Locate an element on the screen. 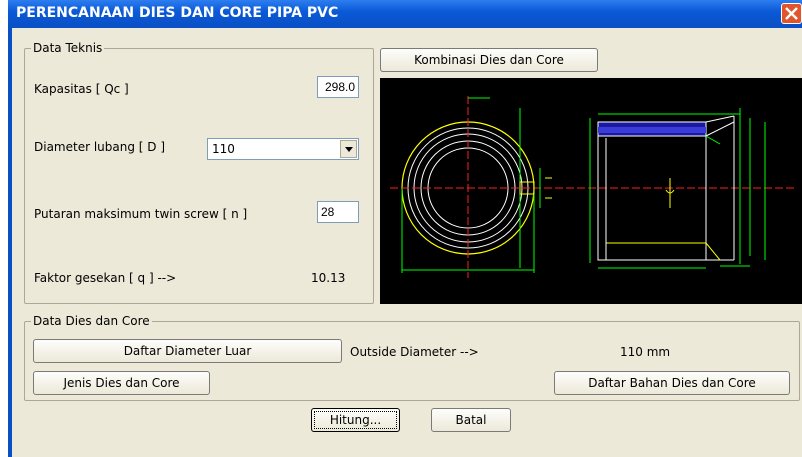  chevron-down-icon is located at coordinates (349, 149).